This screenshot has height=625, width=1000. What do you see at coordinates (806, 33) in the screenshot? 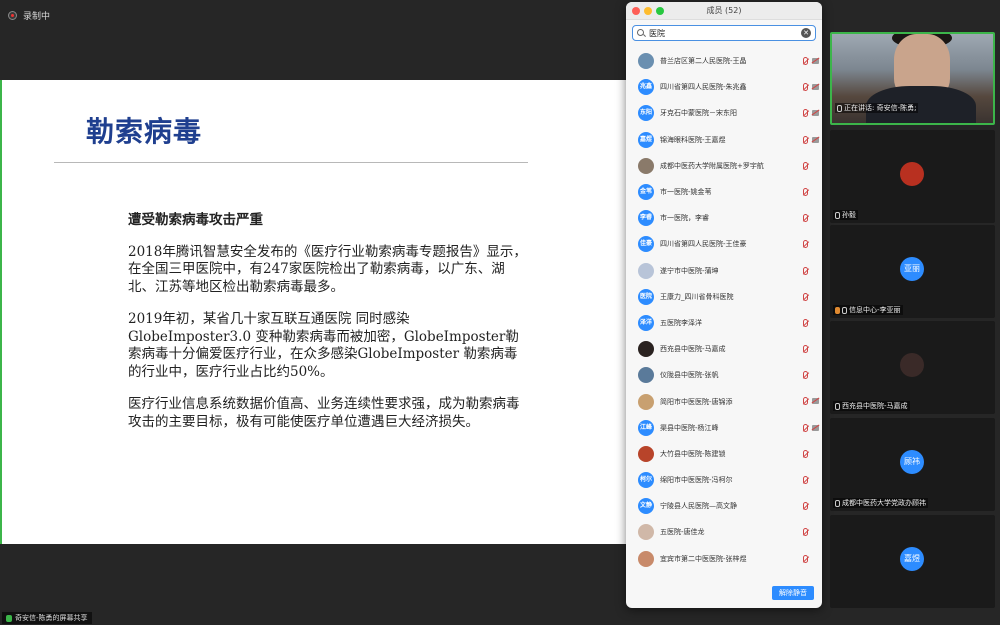
I see `clear-search-icon: ✕` at bounding box center [806, 33].